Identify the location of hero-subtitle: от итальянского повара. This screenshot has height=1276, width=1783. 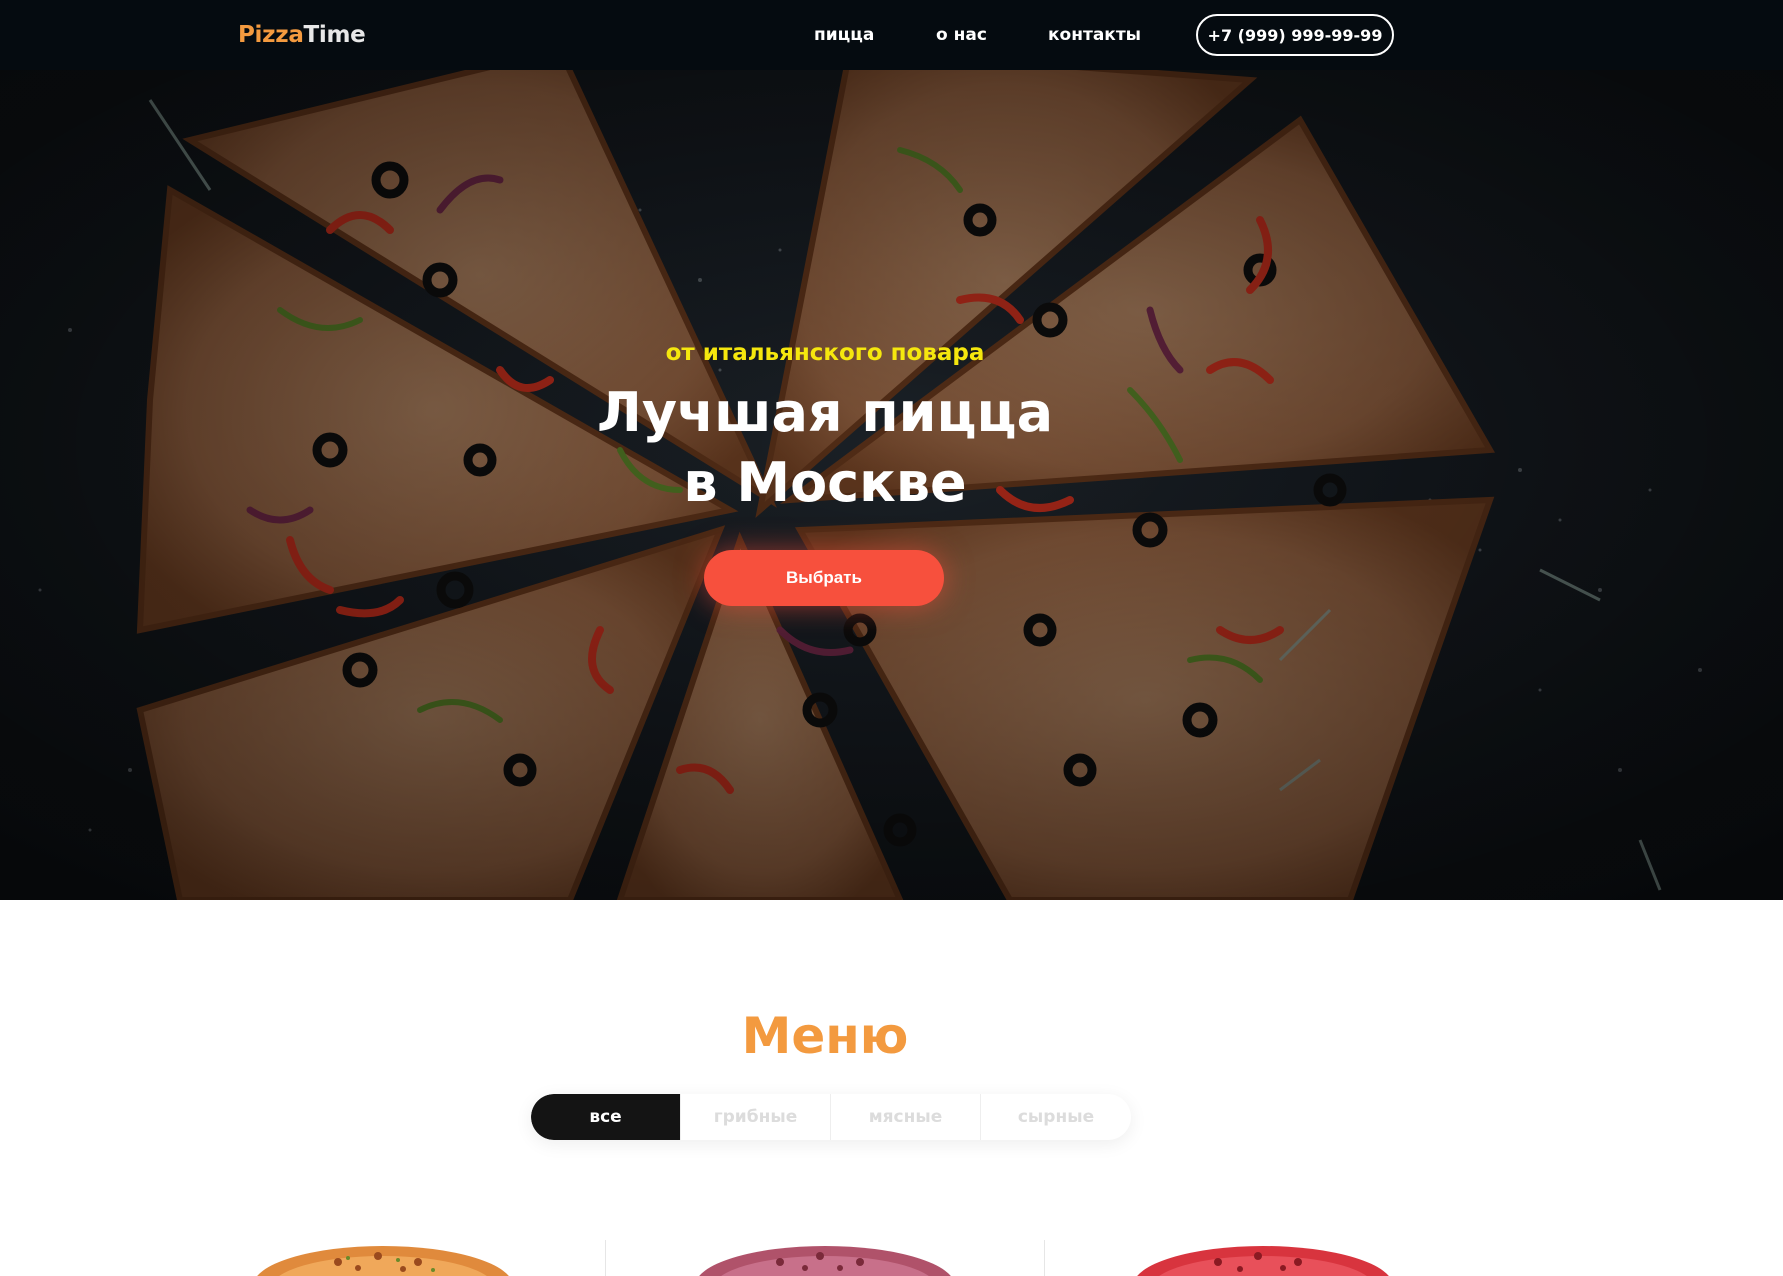
(825, 353).